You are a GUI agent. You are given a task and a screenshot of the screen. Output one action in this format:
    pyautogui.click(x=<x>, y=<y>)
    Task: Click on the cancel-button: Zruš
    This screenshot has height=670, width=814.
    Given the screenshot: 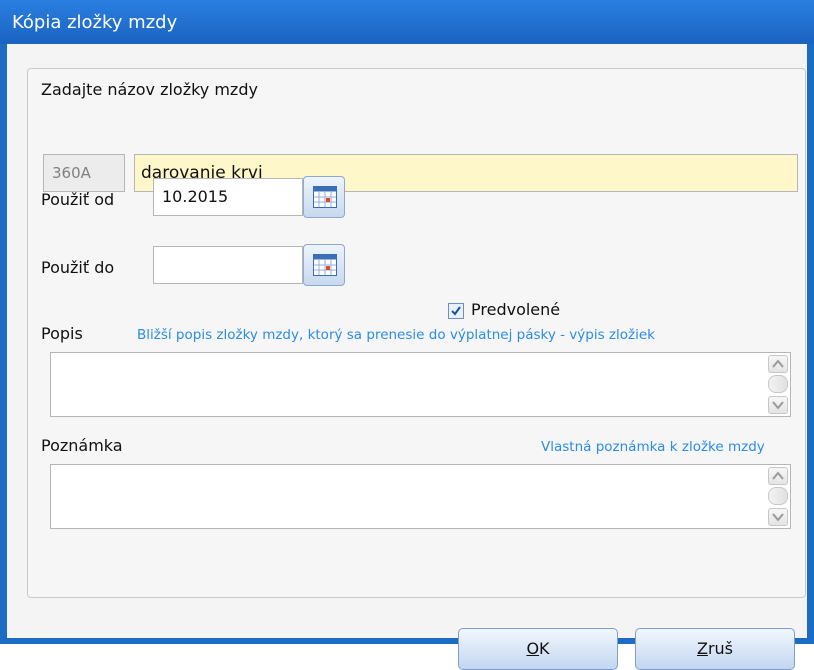 What is the action you would take?
    pyautogui.click(x=715, y=649)
    